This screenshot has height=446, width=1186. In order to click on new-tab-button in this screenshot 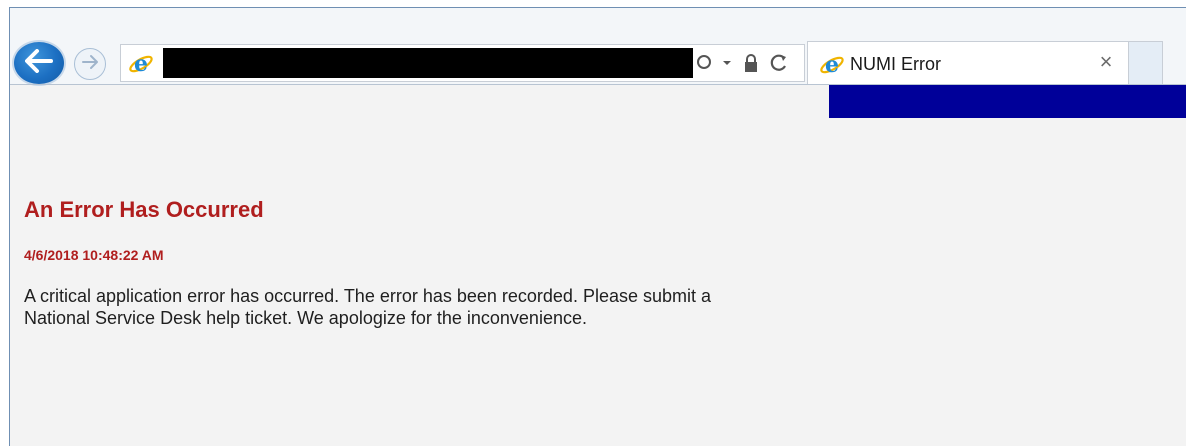, I will do `click(1146, 63)`.